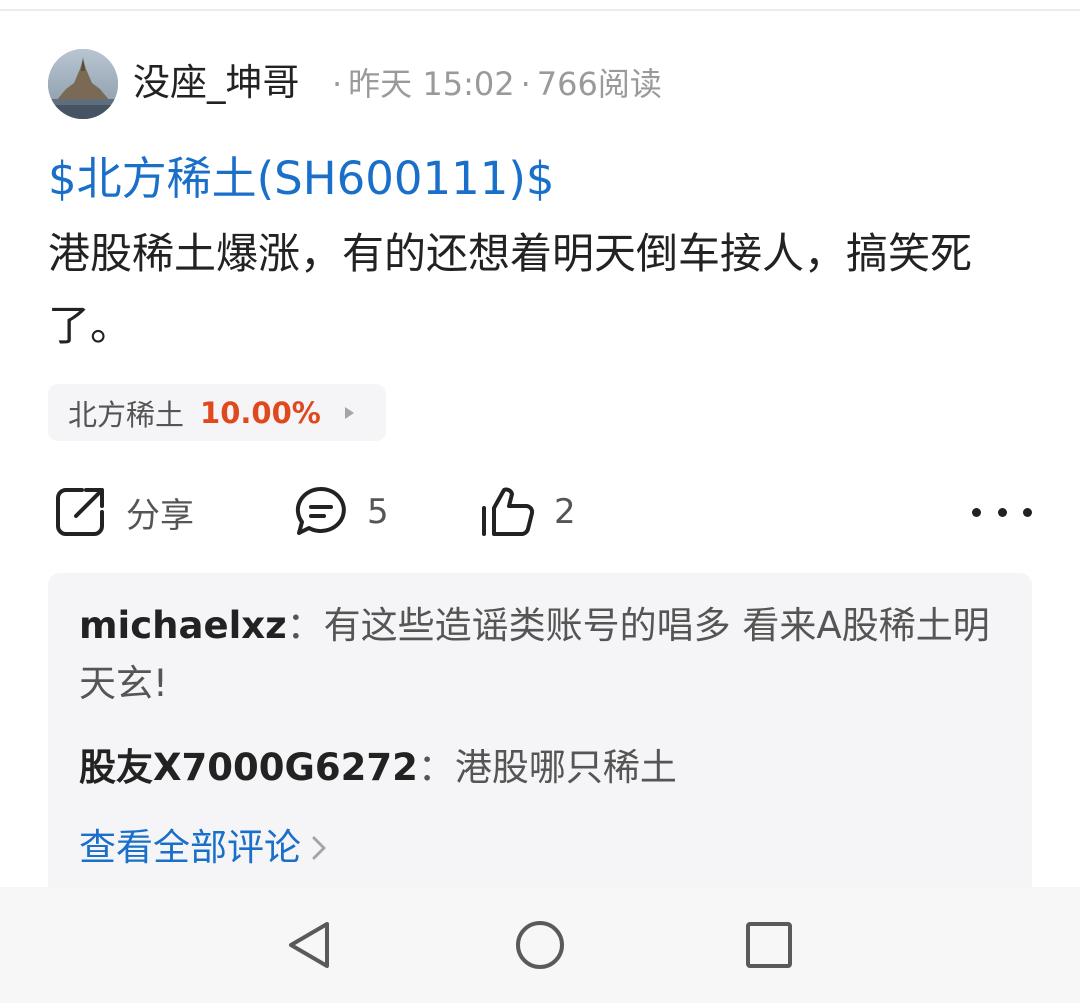  I want to click on share-button: 分享, so click(123, 512).